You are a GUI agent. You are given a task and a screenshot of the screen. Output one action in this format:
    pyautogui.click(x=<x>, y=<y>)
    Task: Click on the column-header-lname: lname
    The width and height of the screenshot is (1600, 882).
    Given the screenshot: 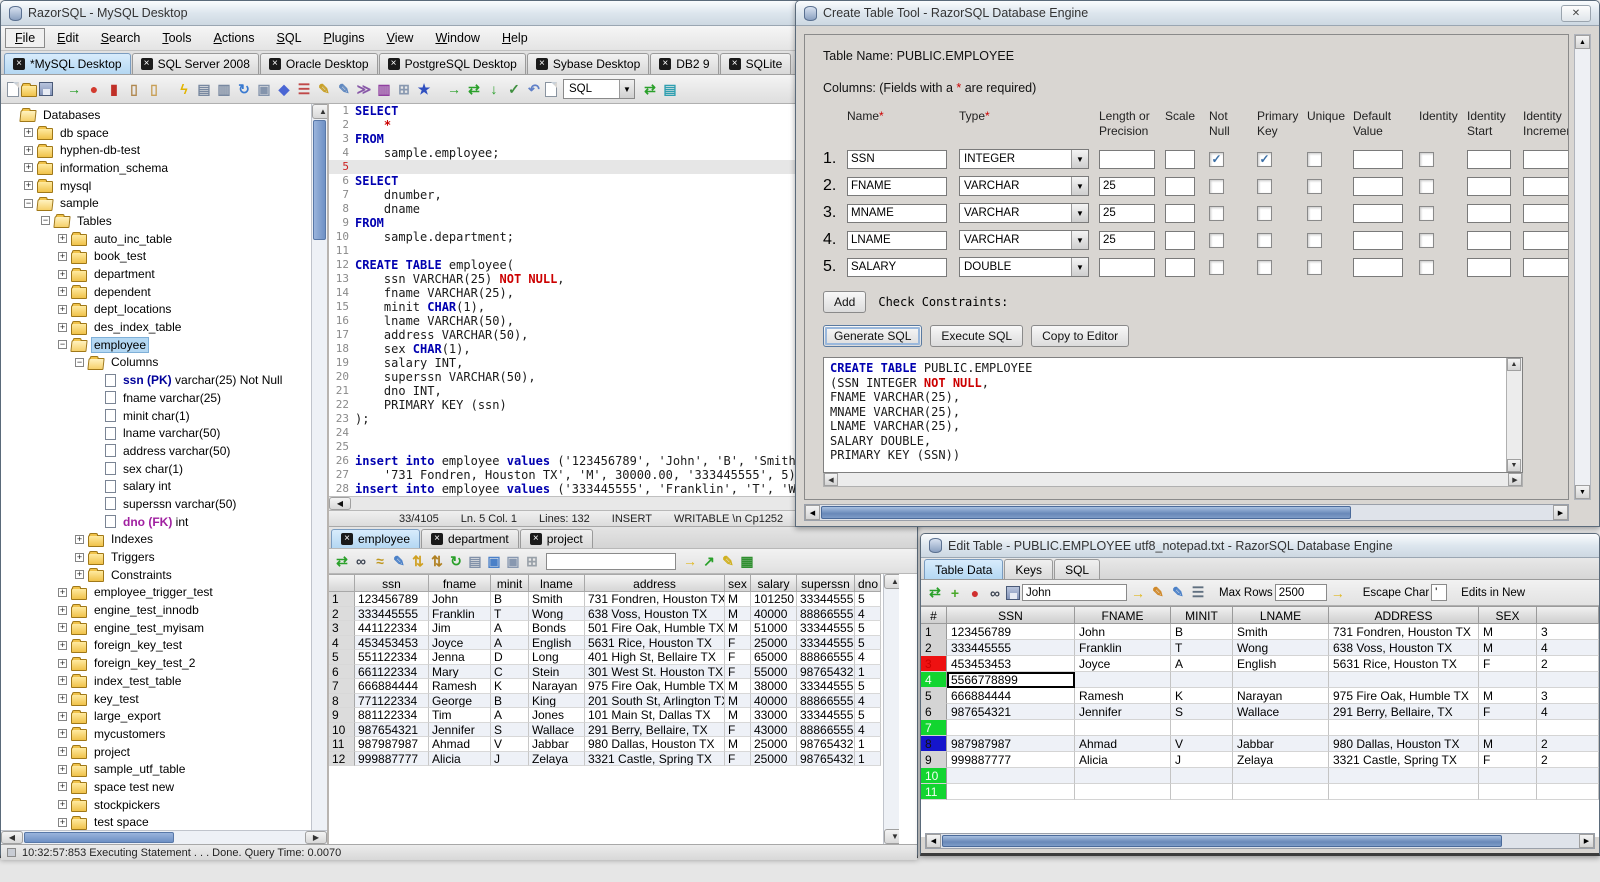 What is the action you would take?
    pyautogui.click(x=557, y=583)
    